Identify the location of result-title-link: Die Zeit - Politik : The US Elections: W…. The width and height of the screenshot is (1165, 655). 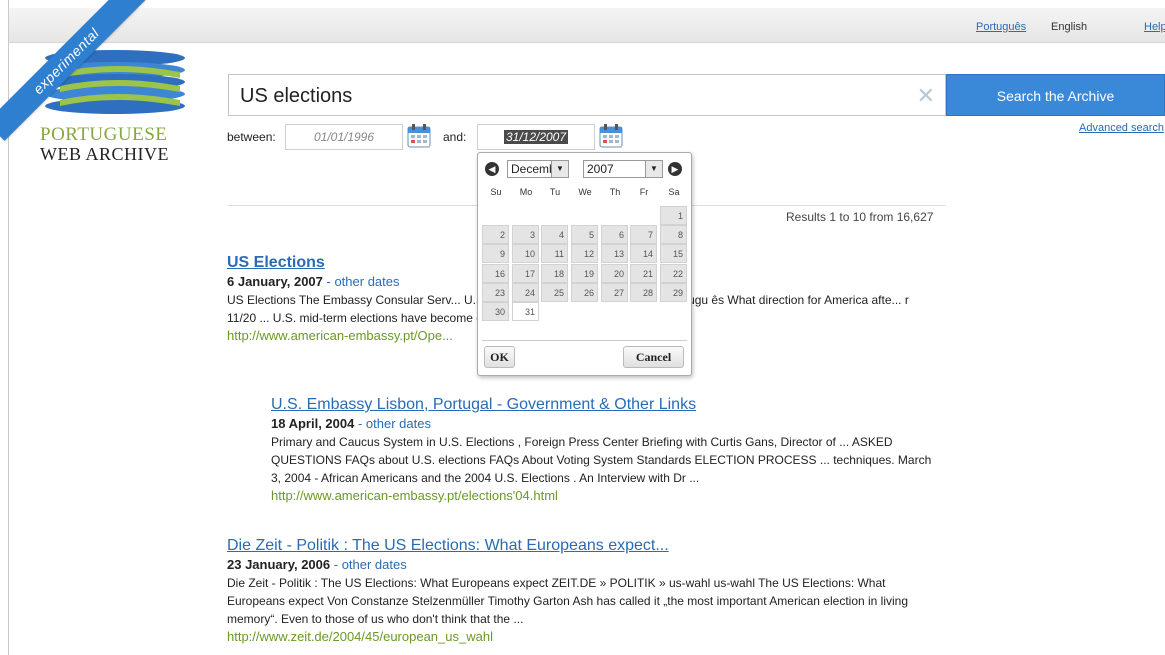
(582, 546).